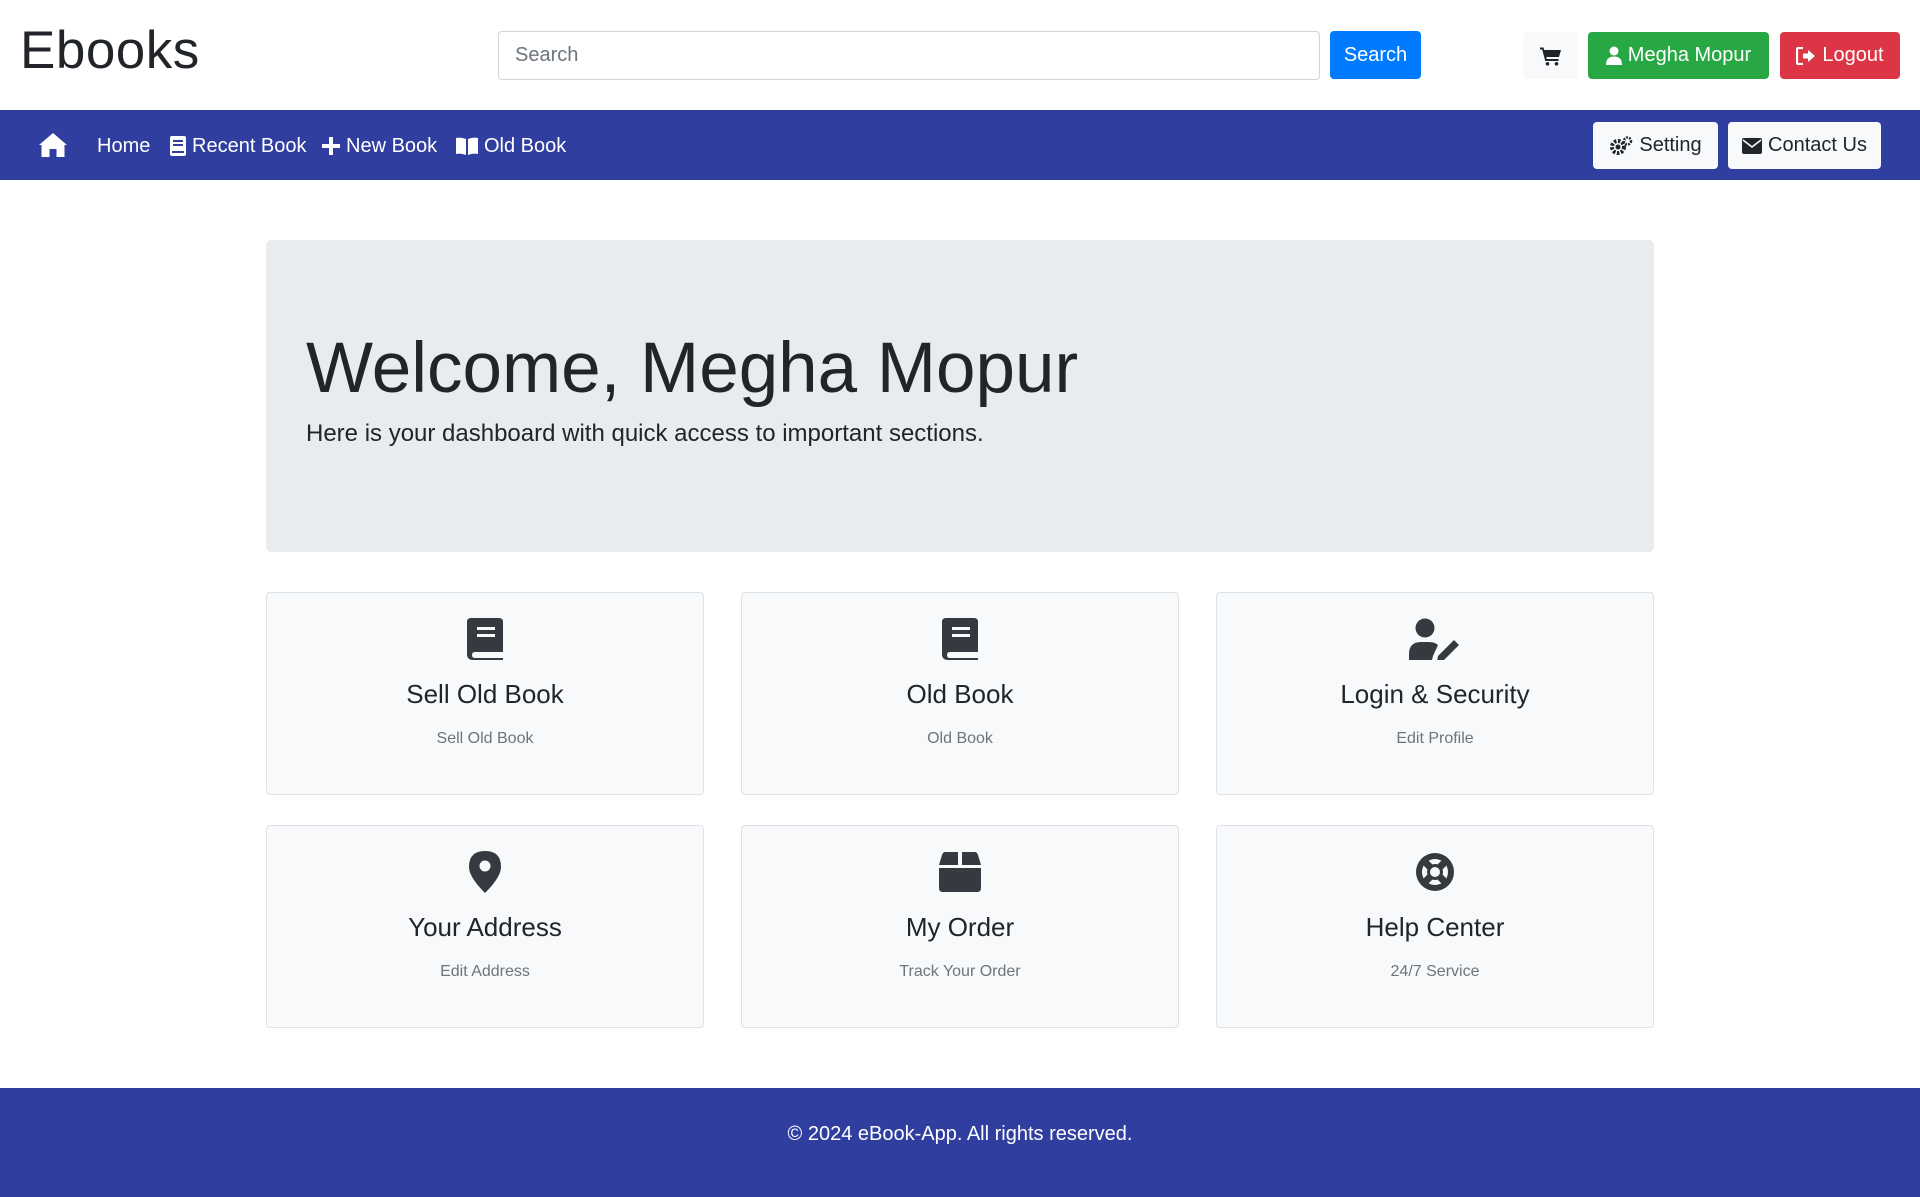 The height and width of the screenshot is (1197, 1920). Describe the element at coordinates (392, 145) in the screenshot. I see `nav-link-new-book-label: New Book` at that location.